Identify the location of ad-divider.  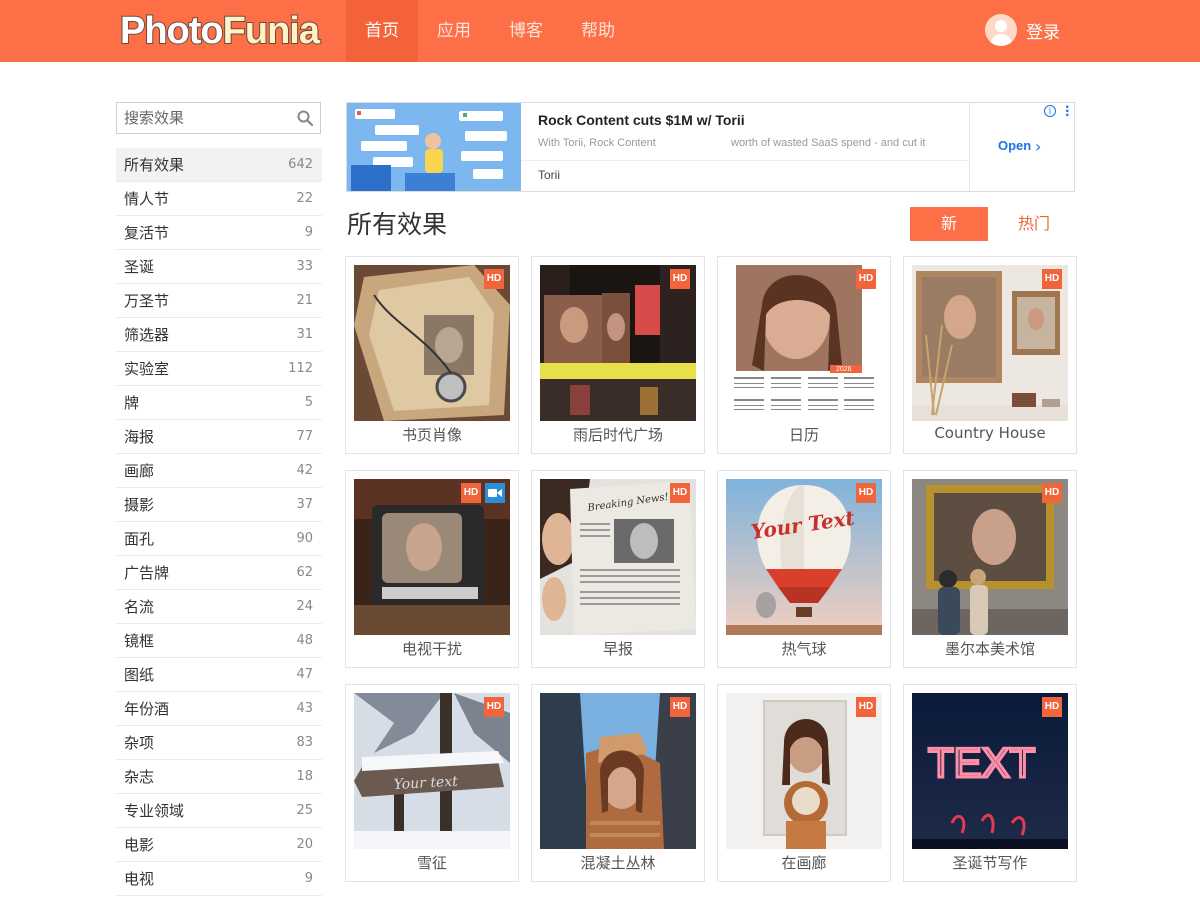
(969, 147).